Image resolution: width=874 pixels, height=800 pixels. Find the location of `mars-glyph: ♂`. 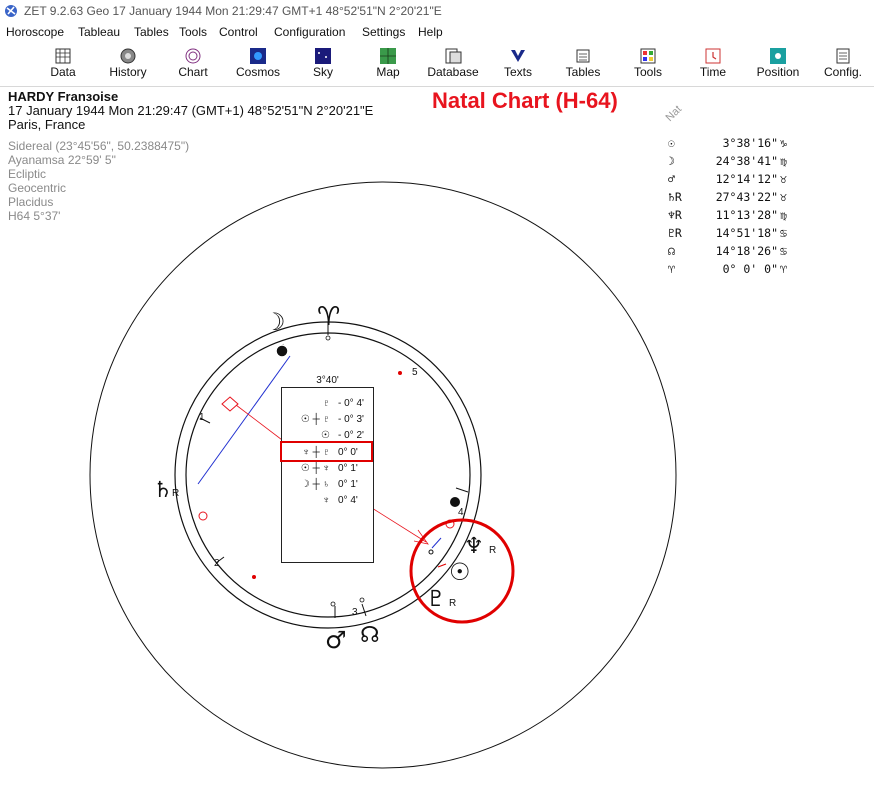

mars-glyph: ♂ is located at coordinates (336, 640).